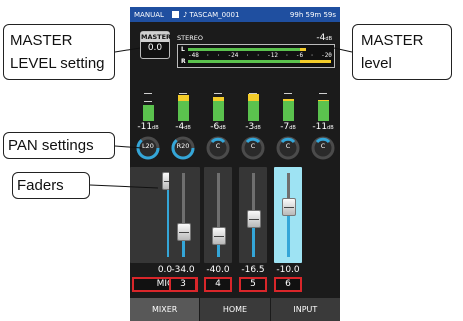 Image resolution: width=463 pixels, height=321 pixels. Describe the element at coordinates (59, 52) in the screenshot. I see `callout-master-level-setting: MASTER LEVEL setting` at that location.